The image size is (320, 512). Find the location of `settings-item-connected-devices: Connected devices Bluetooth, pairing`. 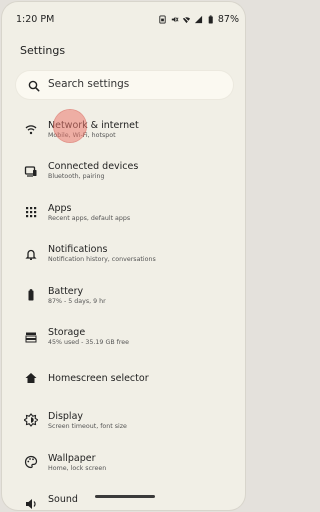

settings-item-connected-devices: Connected devices Bluetooth, pairing is located at coordinates (123, 170).